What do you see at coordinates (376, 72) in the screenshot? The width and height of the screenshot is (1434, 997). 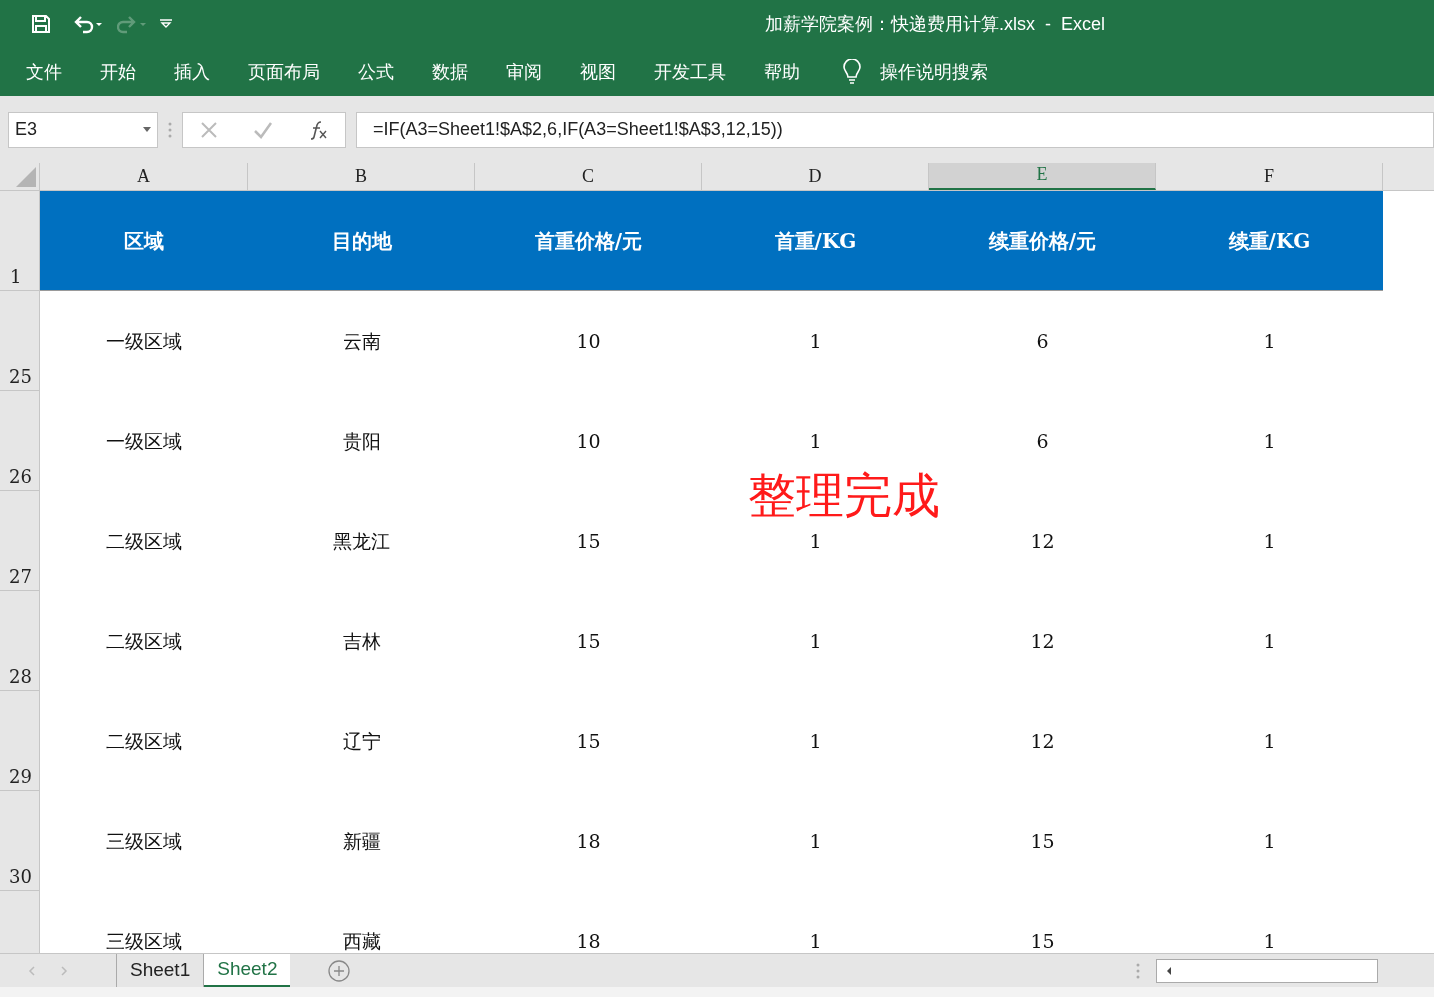 I see `menu-tab: 公式` at bounding box center [376, 72].